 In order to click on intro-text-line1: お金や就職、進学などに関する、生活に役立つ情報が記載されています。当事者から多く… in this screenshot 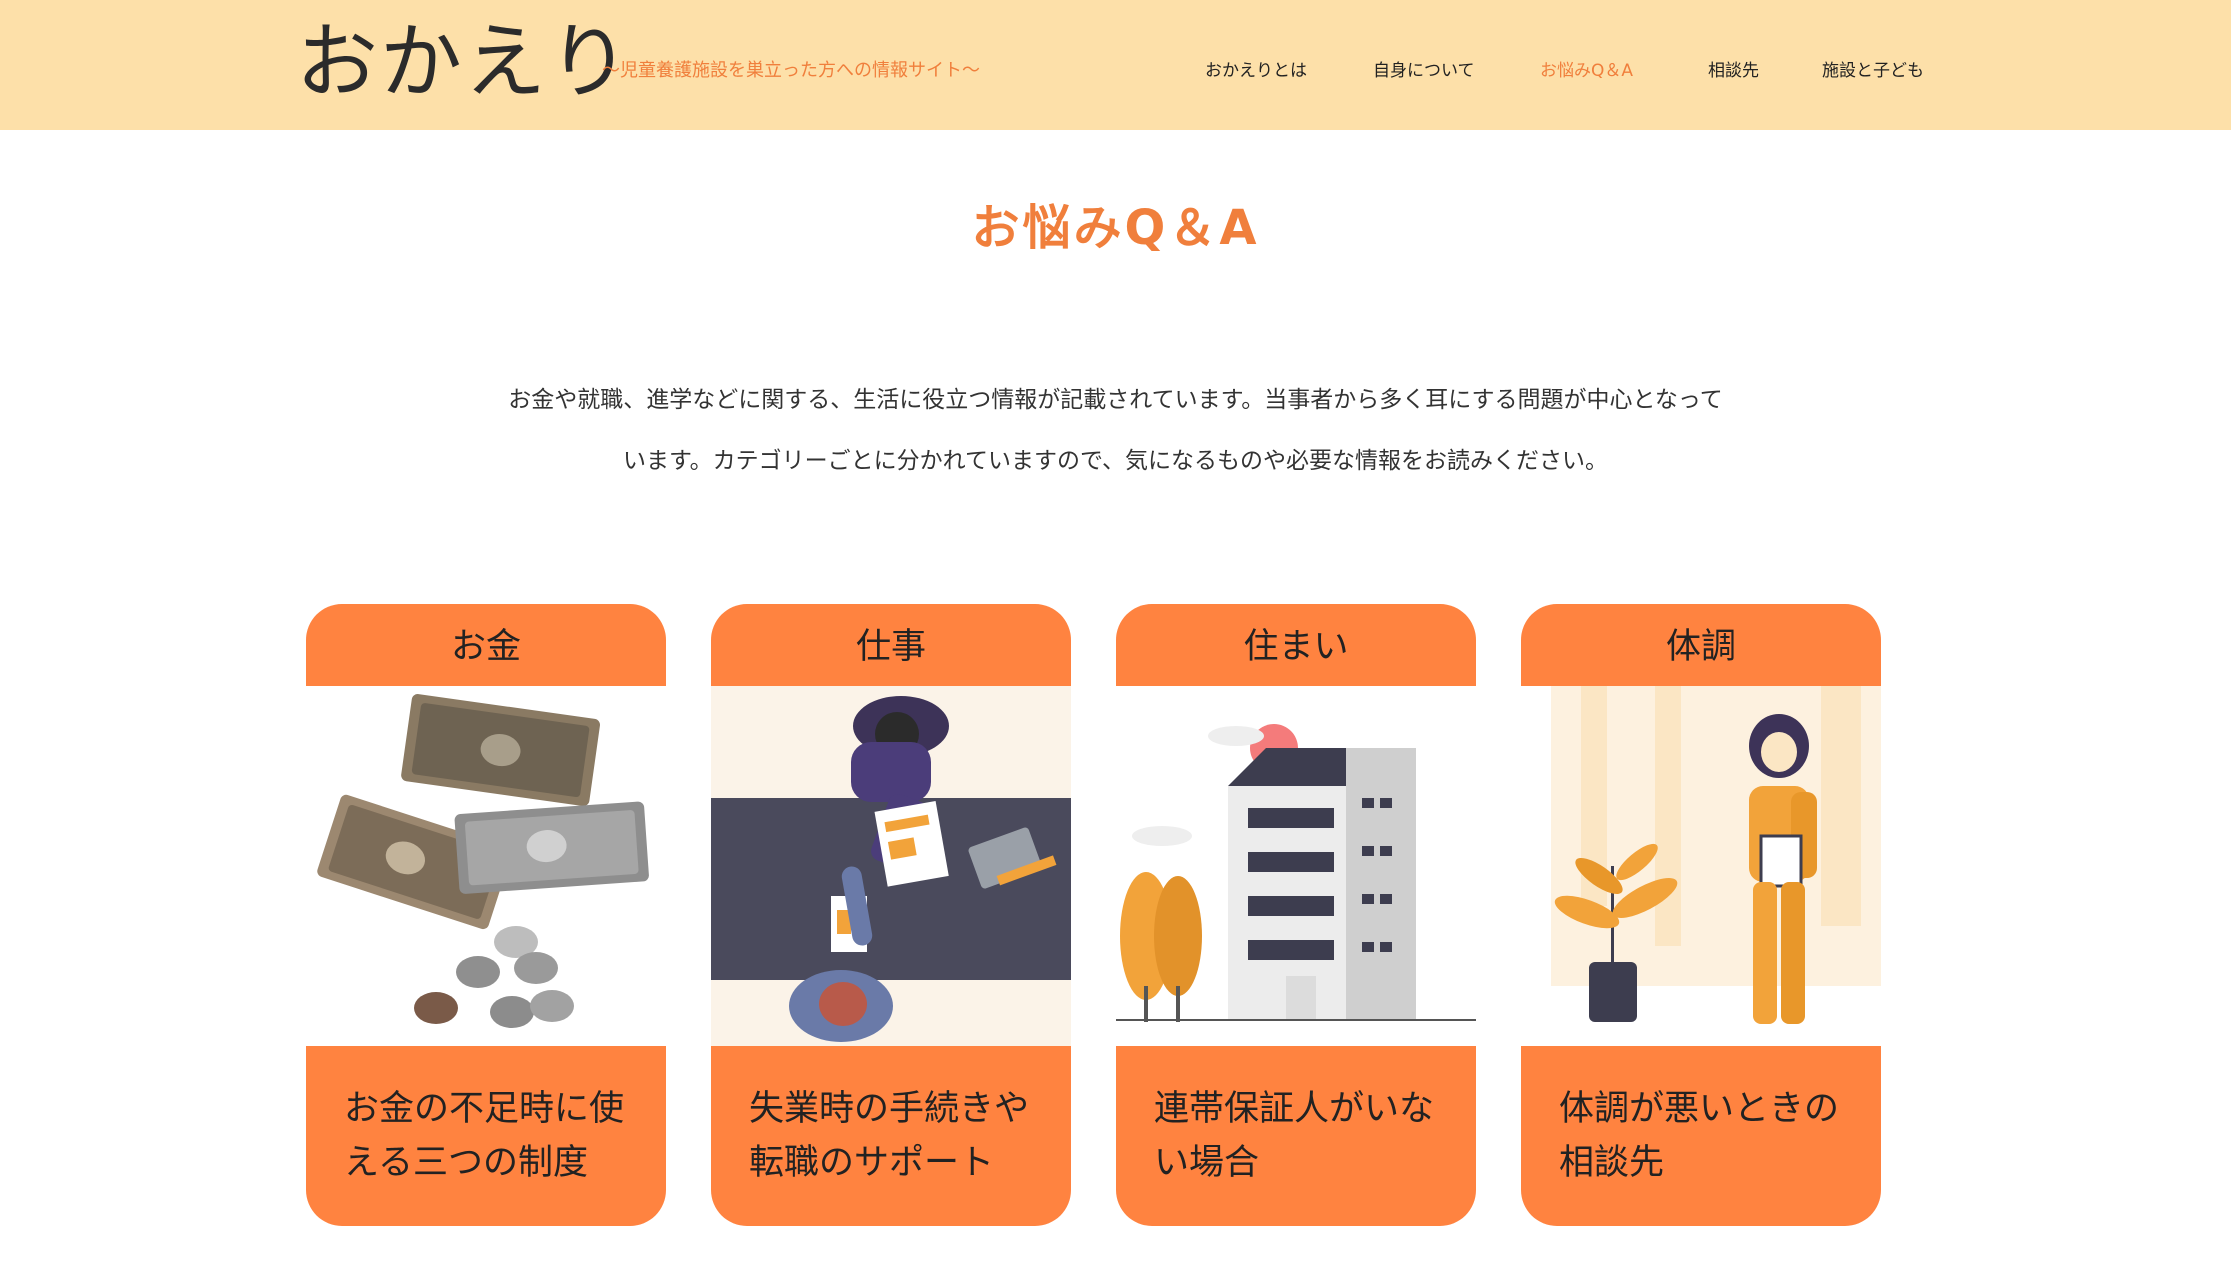, I will do `click(1115, 400)`.